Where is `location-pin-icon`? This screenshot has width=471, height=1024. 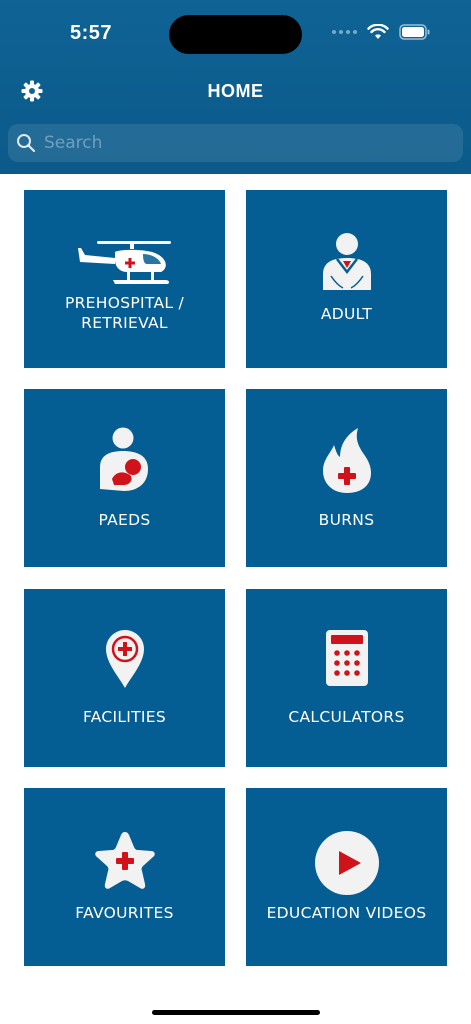 location-pin-icon is located at coordinates (124, 659).